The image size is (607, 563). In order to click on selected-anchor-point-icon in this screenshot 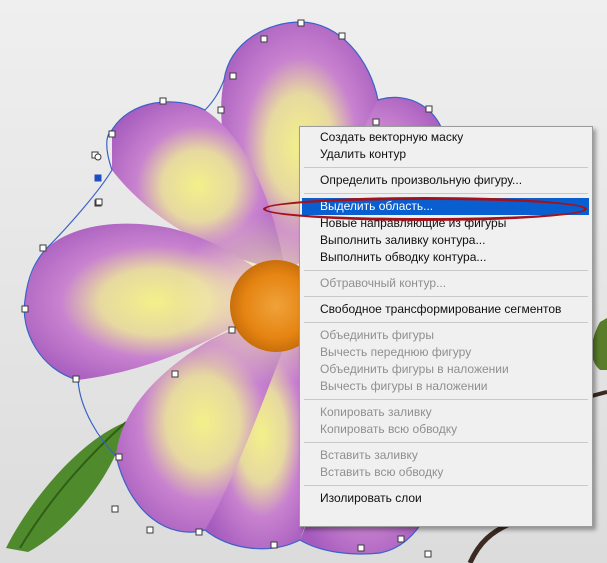, I will do `click(98, 178)`.